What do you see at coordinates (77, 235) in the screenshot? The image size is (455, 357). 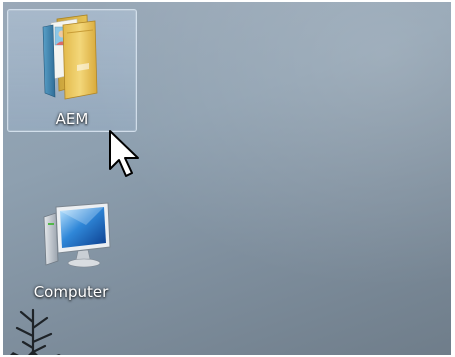 I see `computer-icon` at bounding box center [77, 235].